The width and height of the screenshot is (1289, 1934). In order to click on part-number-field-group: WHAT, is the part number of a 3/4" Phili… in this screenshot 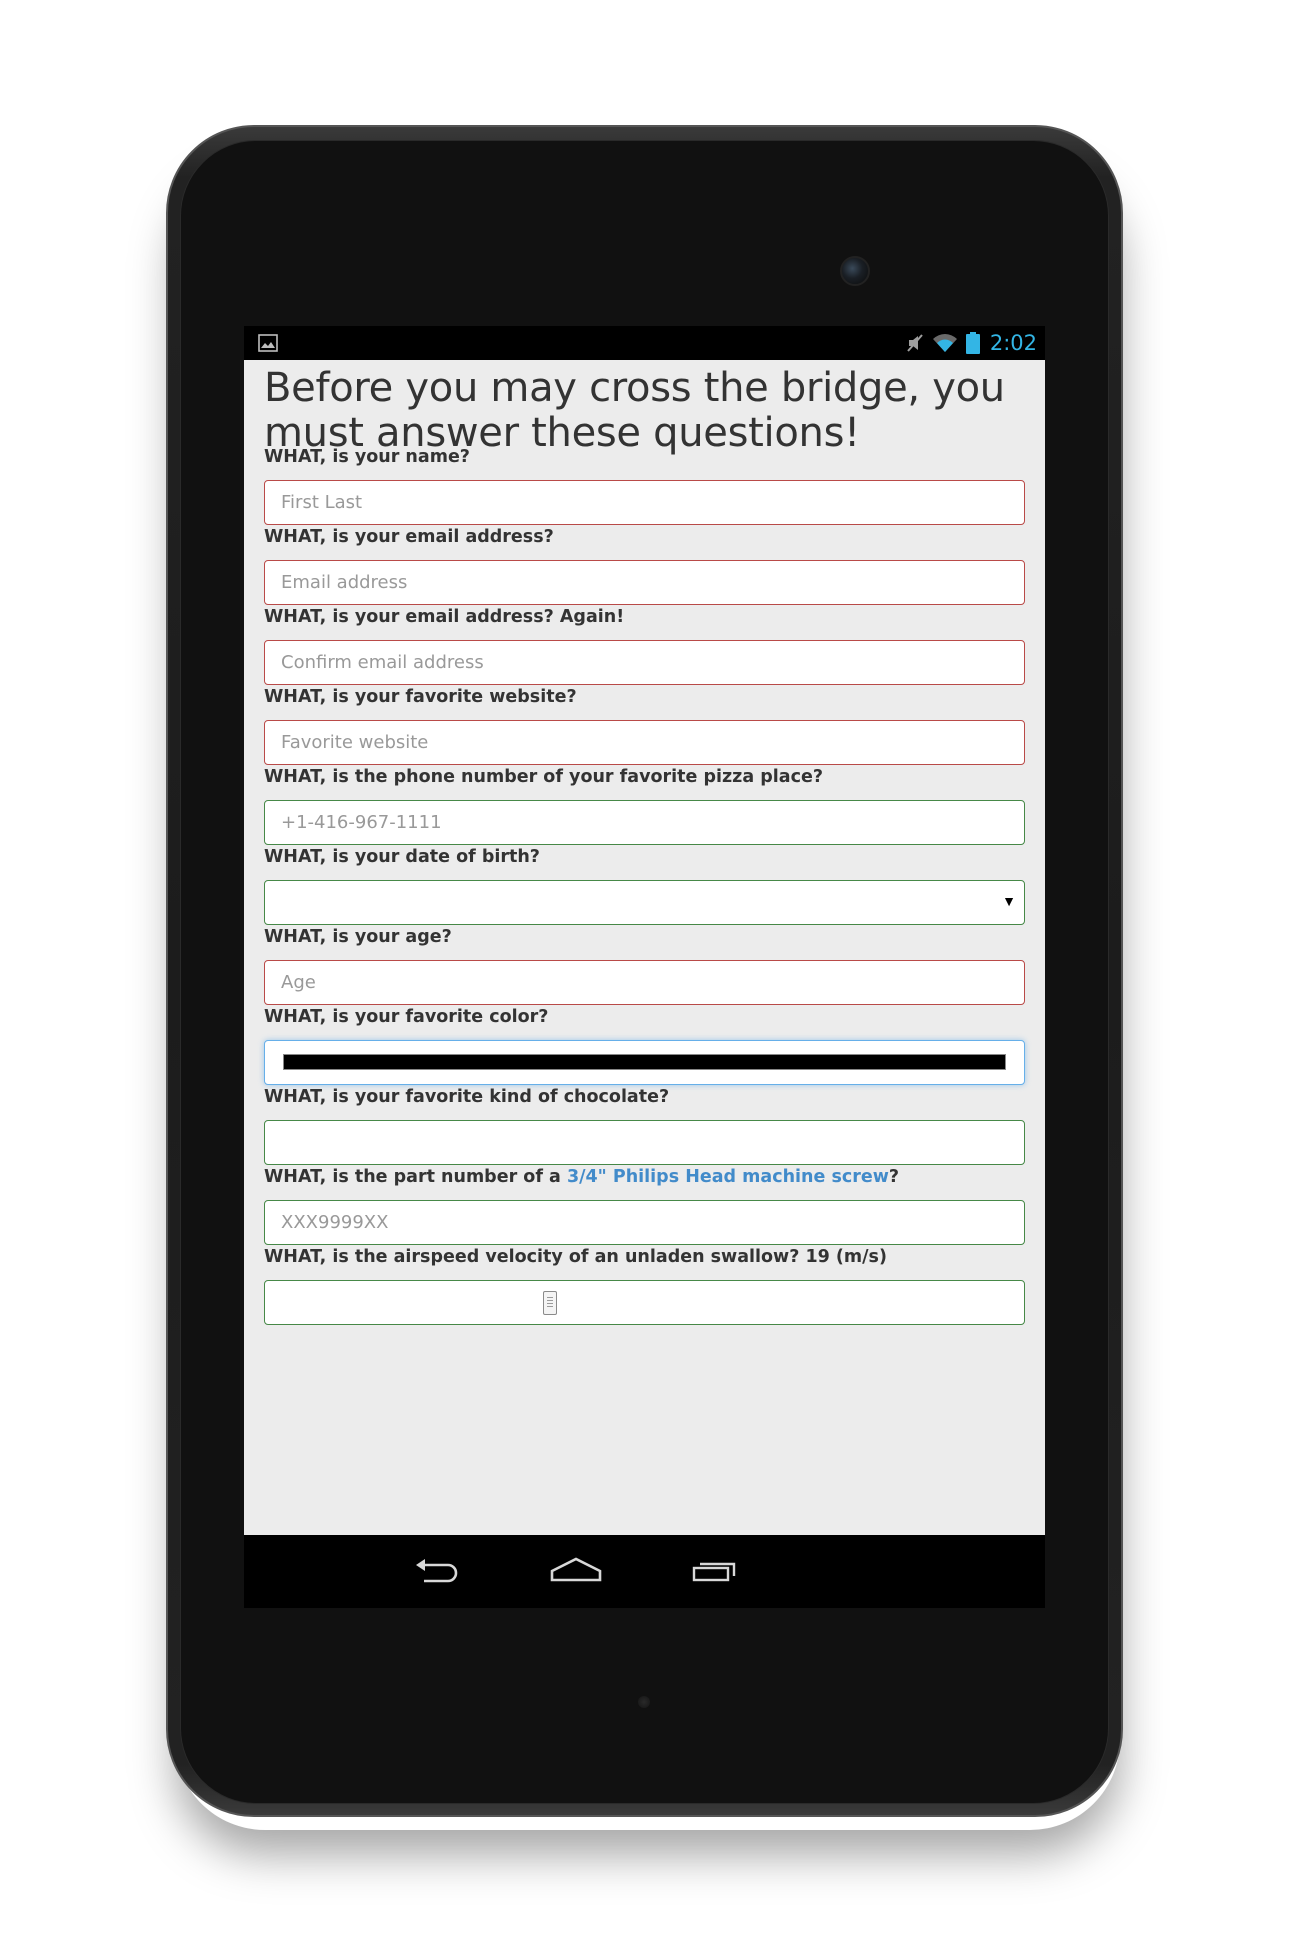, I will do `click(644, 1205)`.